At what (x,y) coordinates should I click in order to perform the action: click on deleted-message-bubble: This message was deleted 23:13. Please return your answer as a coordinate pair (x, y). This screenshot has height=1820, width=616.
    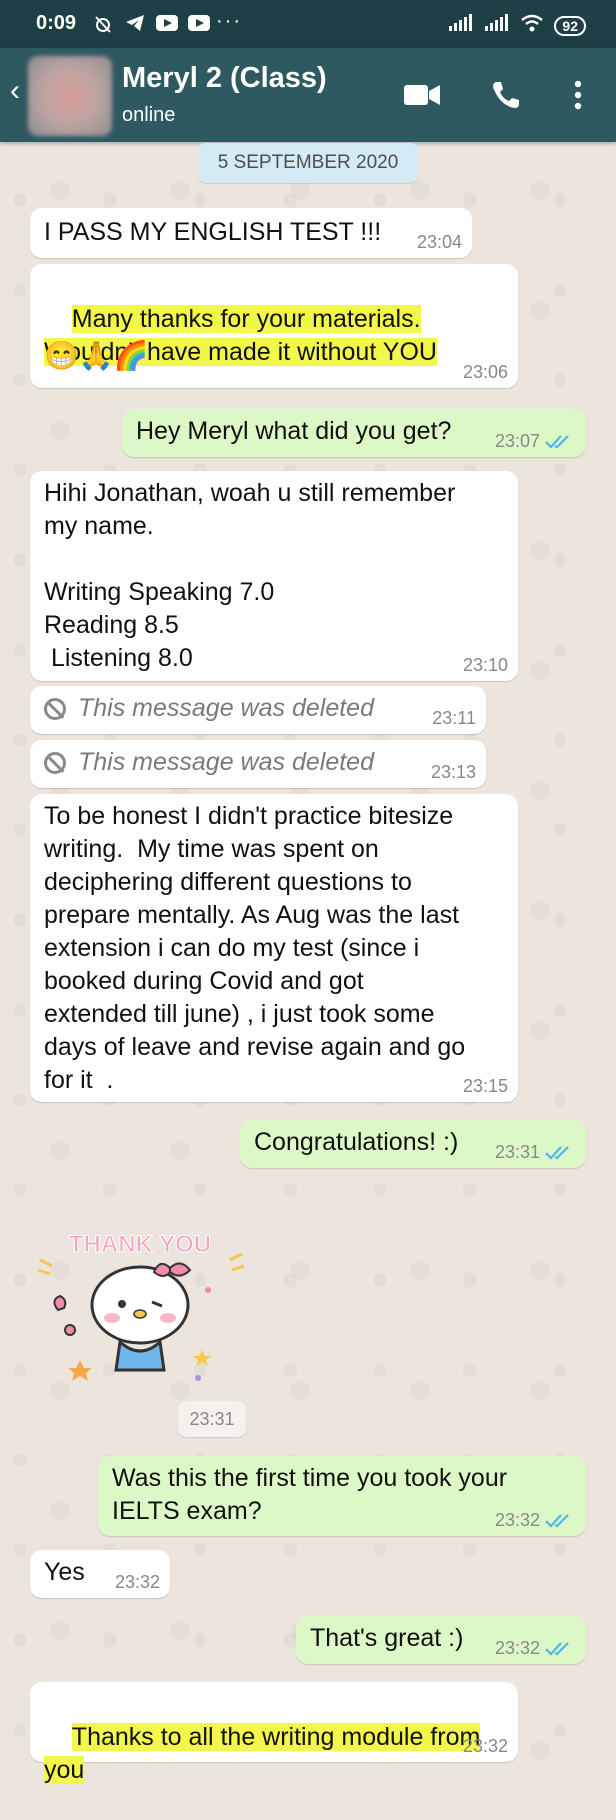
    Looking at the image, I should click on (258, 764).